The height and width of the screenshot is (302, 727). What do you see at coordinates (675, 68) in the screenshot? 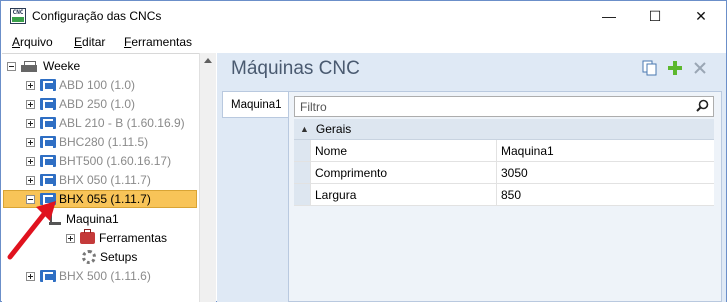
I see `plus-icon` at bounding box center [675, 68].